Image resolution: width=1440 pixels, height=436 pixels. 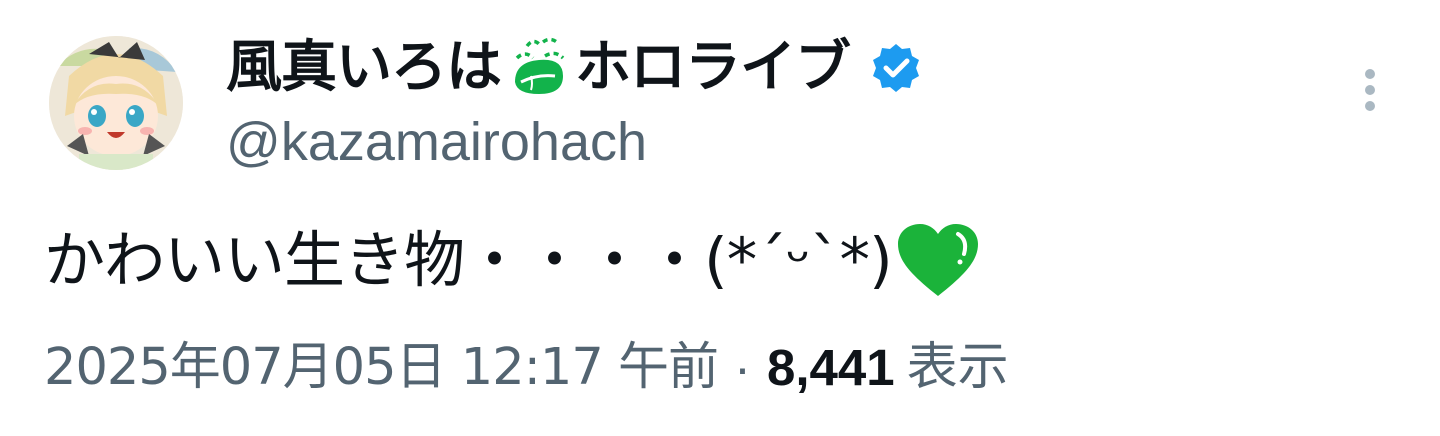 What do you see at coordinates (938, 260) in the screenshot?
I see `green-heart-icon` at bounding box center [938, 260].